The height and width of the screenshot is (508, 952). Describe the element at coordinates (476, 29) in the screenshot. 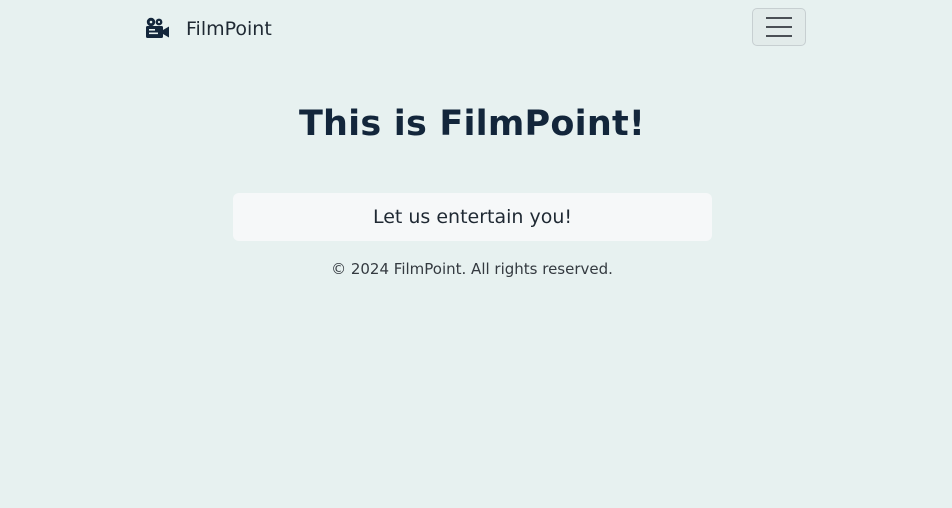

I see `navbar: FilmPoint` at that location.